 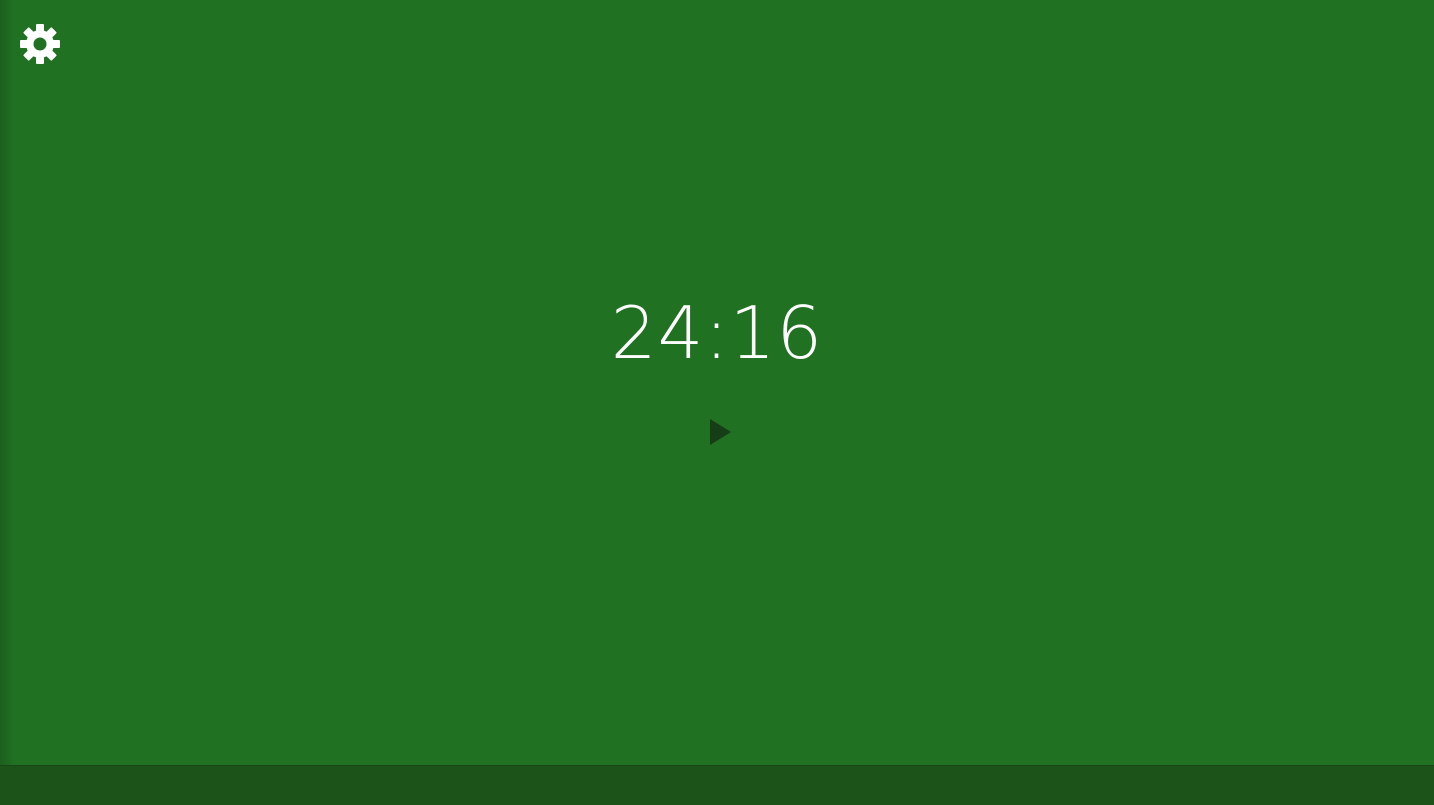 I want to click on timer-display: 24:16, so click(x=717, y=333).